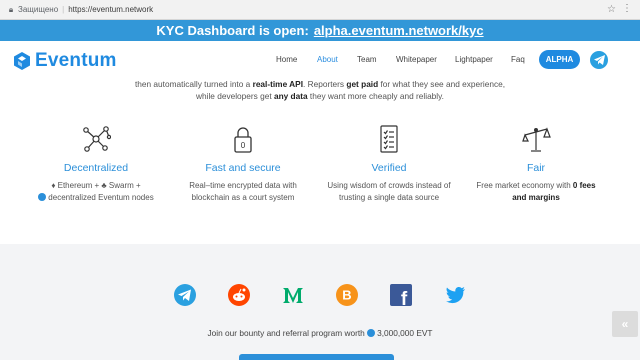  I want to click on nav-home: Home, so click(286, 59).